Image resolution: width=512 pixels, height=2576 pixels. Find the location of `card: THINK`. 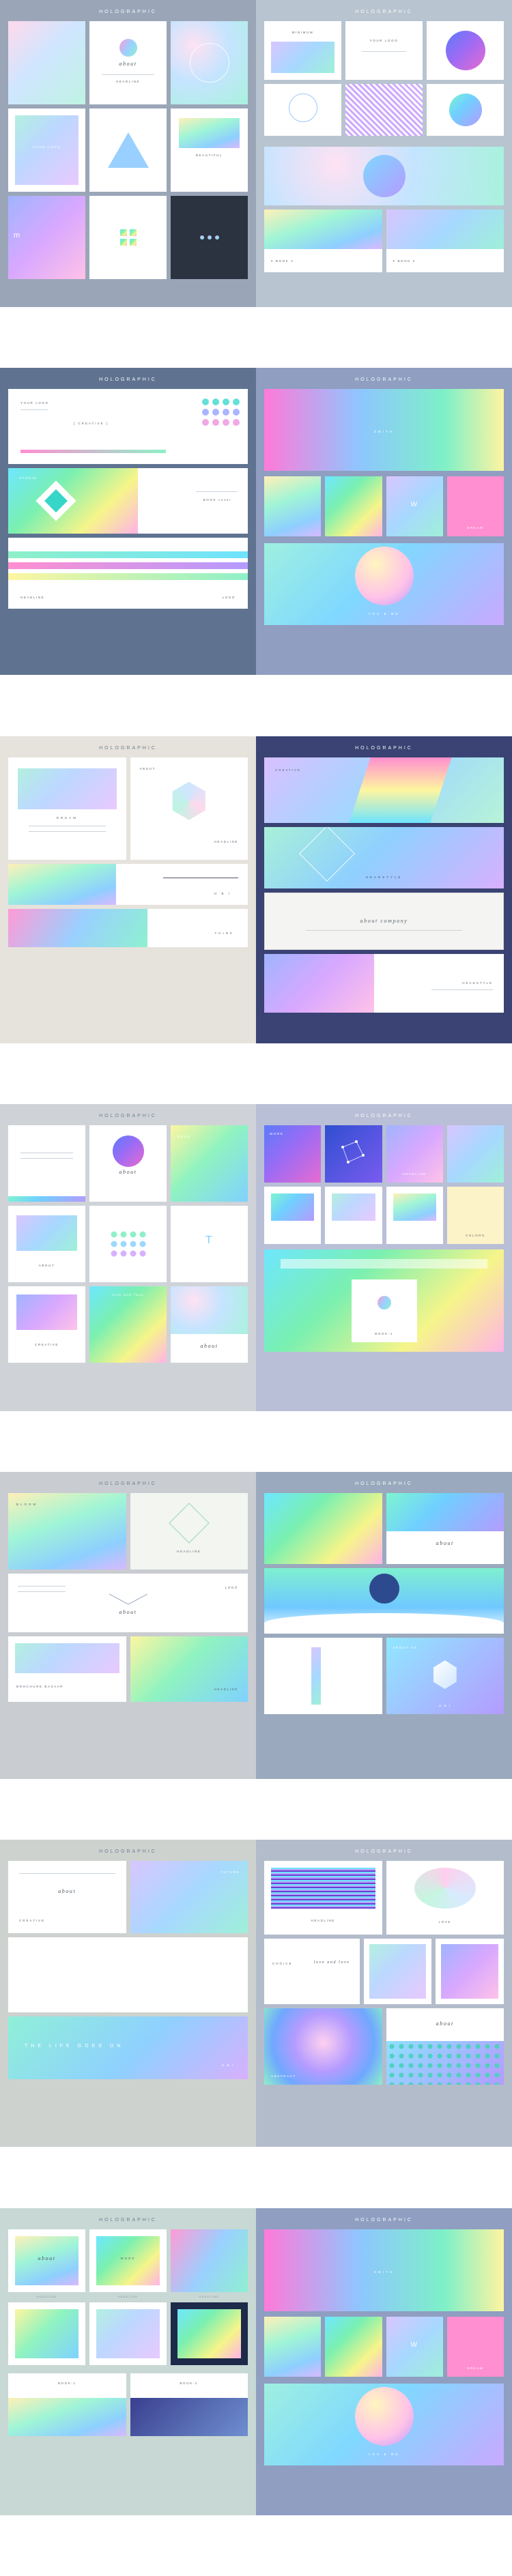

card: THINK is located at coordinates (128, 927).